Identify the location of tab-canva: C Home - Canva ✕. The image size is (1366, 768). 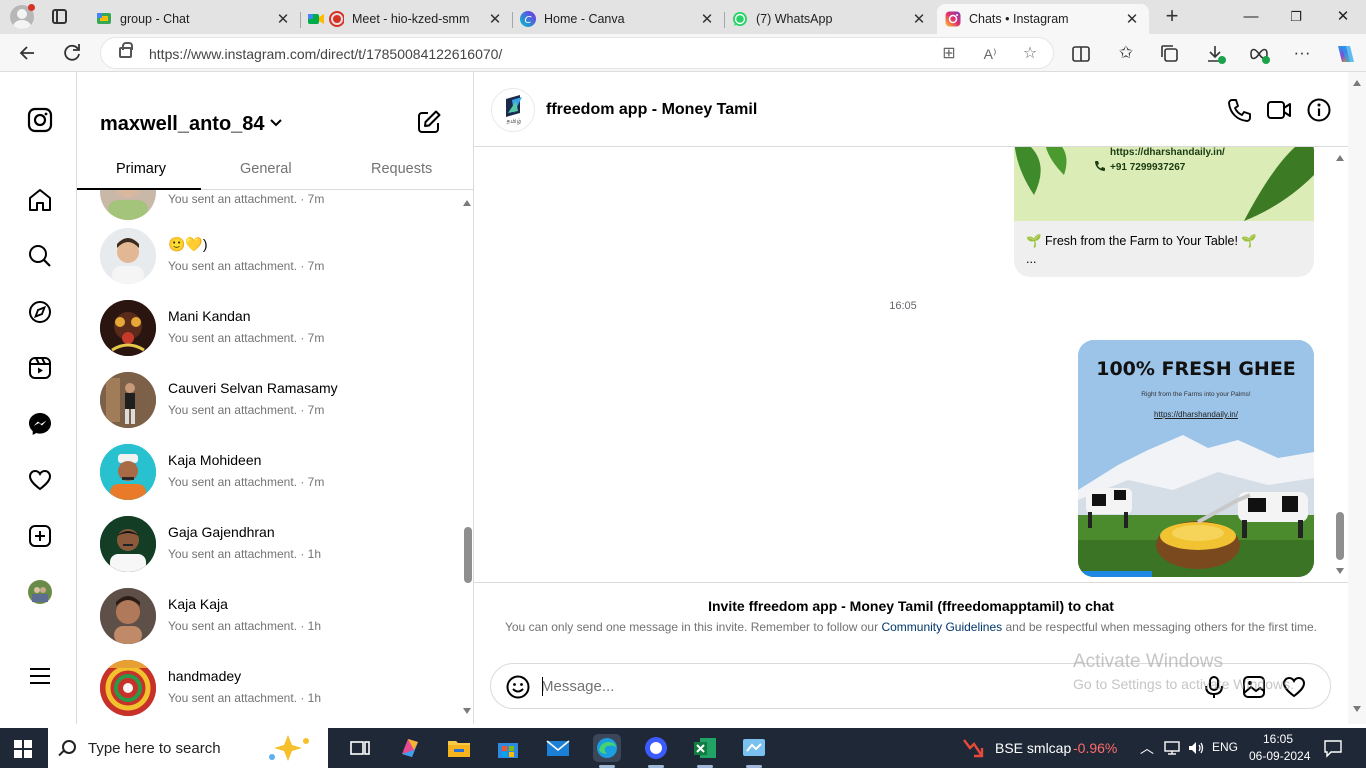
(618, 19).